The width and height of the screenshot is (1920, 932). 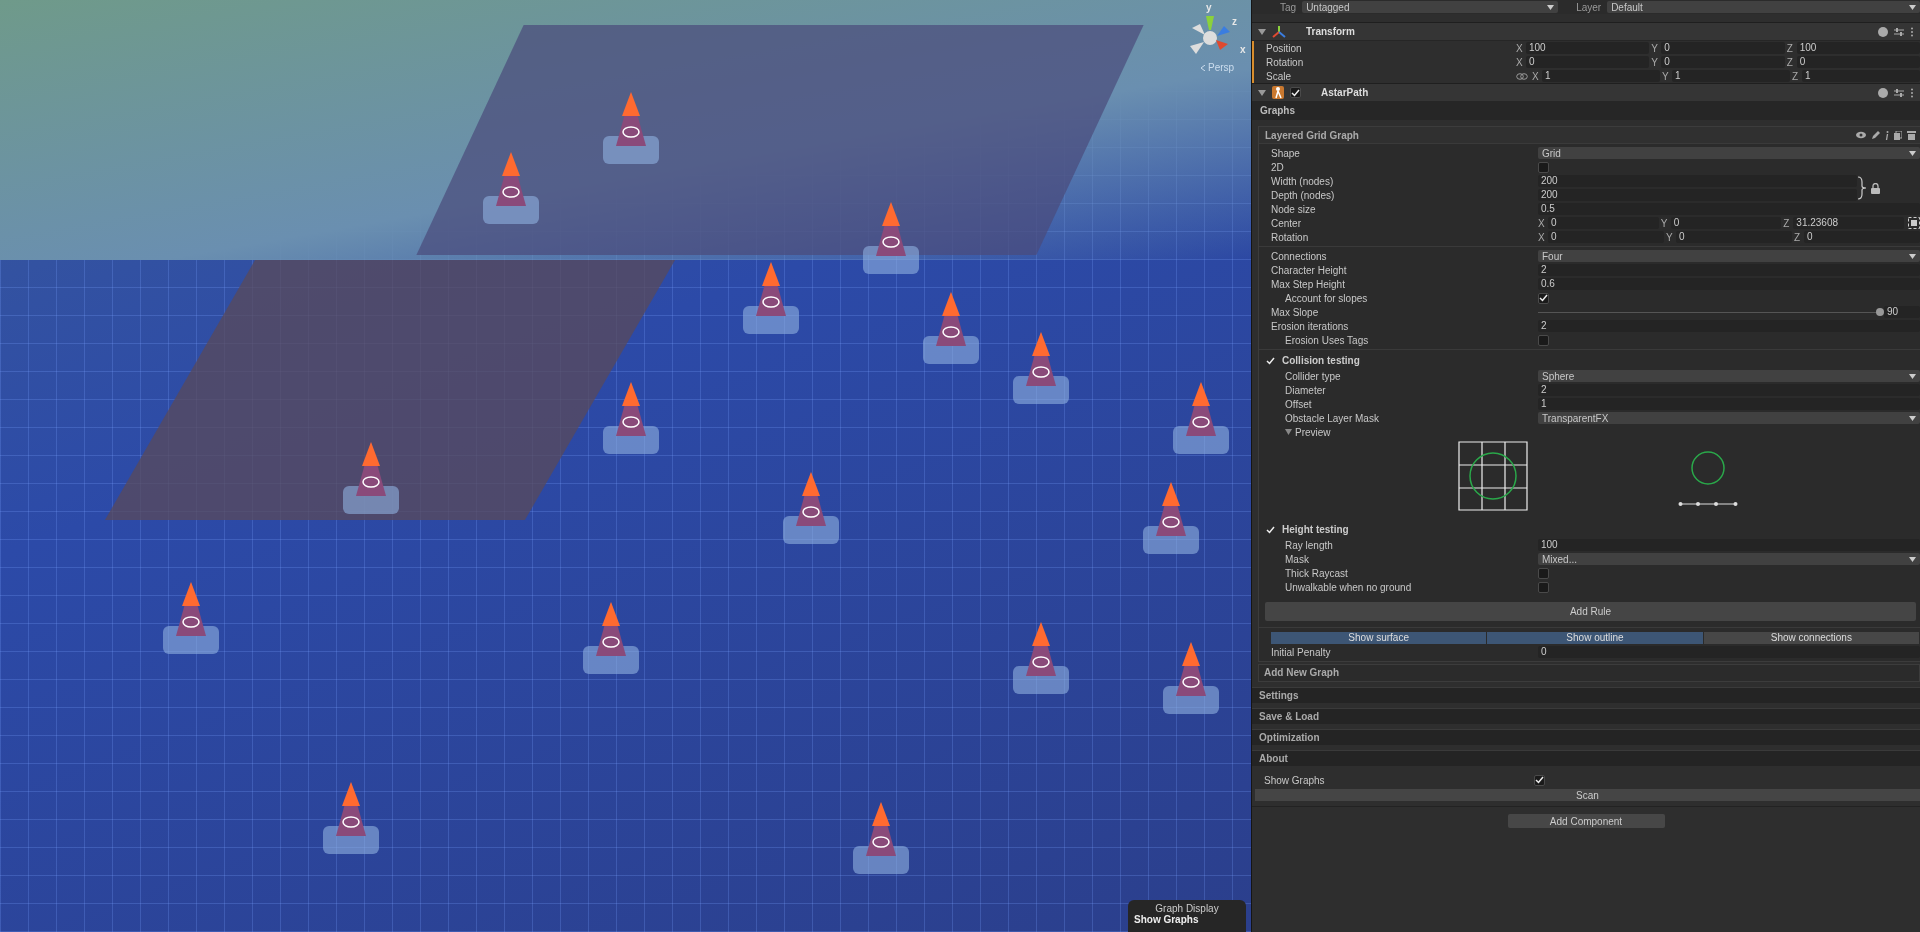 What do you see at coordinates (1298, 404) in the screenshot?
I see `property-label: Offset` at bounding box center [1298, 404].